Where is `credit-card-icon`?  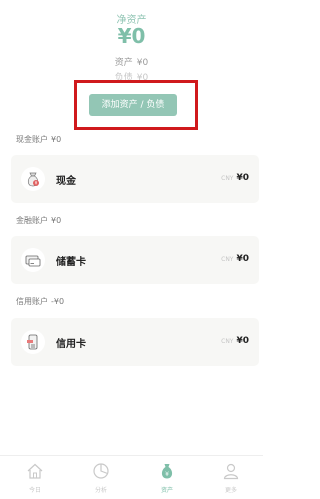
credit-card-icon is located at coordinates (33, 342).